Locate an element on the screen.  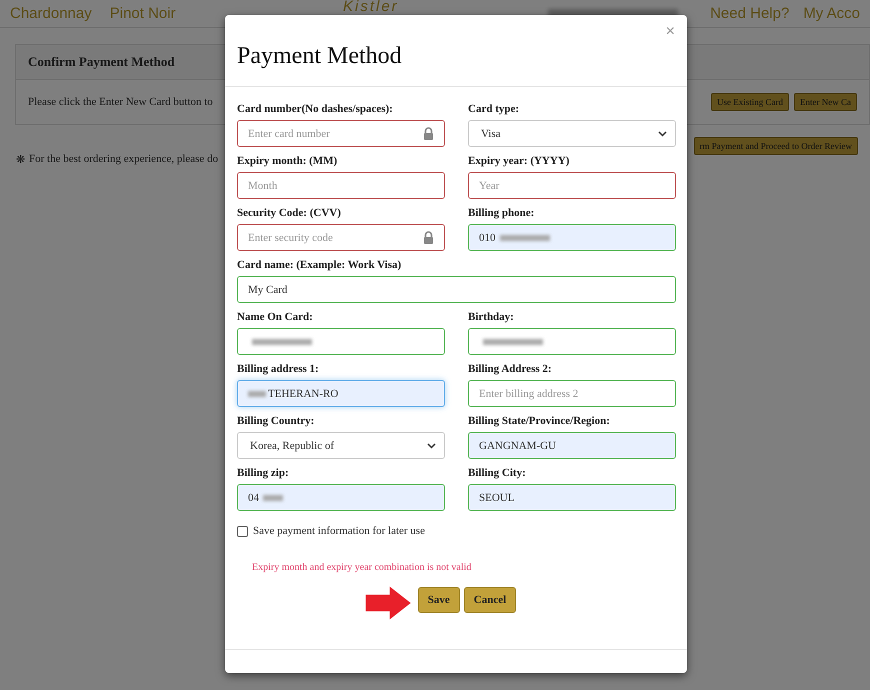
field-label: Expiry month: (MM) is located at coordinates (287, 162).